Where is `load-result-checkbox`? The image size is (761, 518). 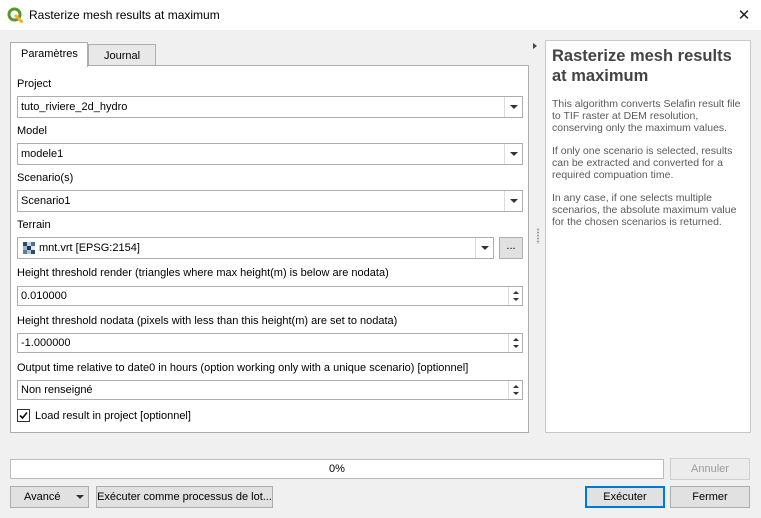 load-result-checkbox is located at coordinates (23, 415).